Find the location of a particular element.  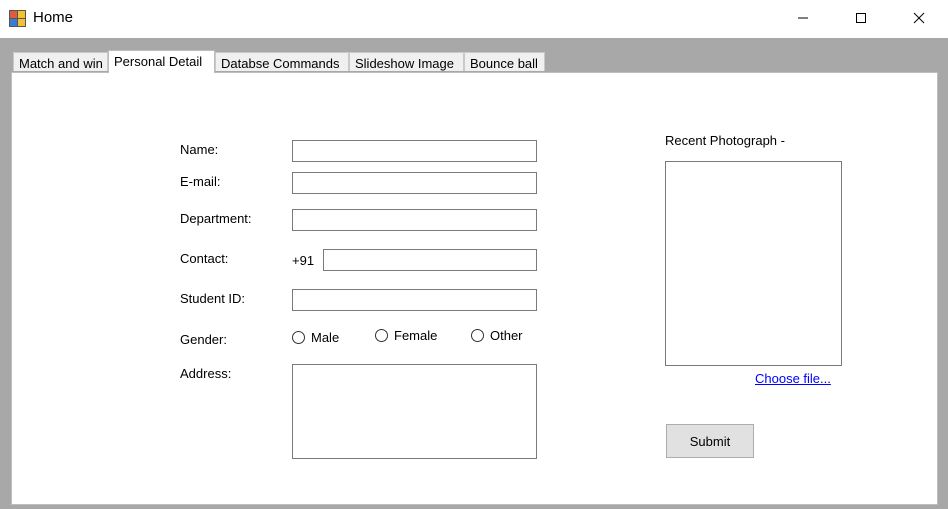

gender-radio-female: Female is located at coordinates (406, 335).